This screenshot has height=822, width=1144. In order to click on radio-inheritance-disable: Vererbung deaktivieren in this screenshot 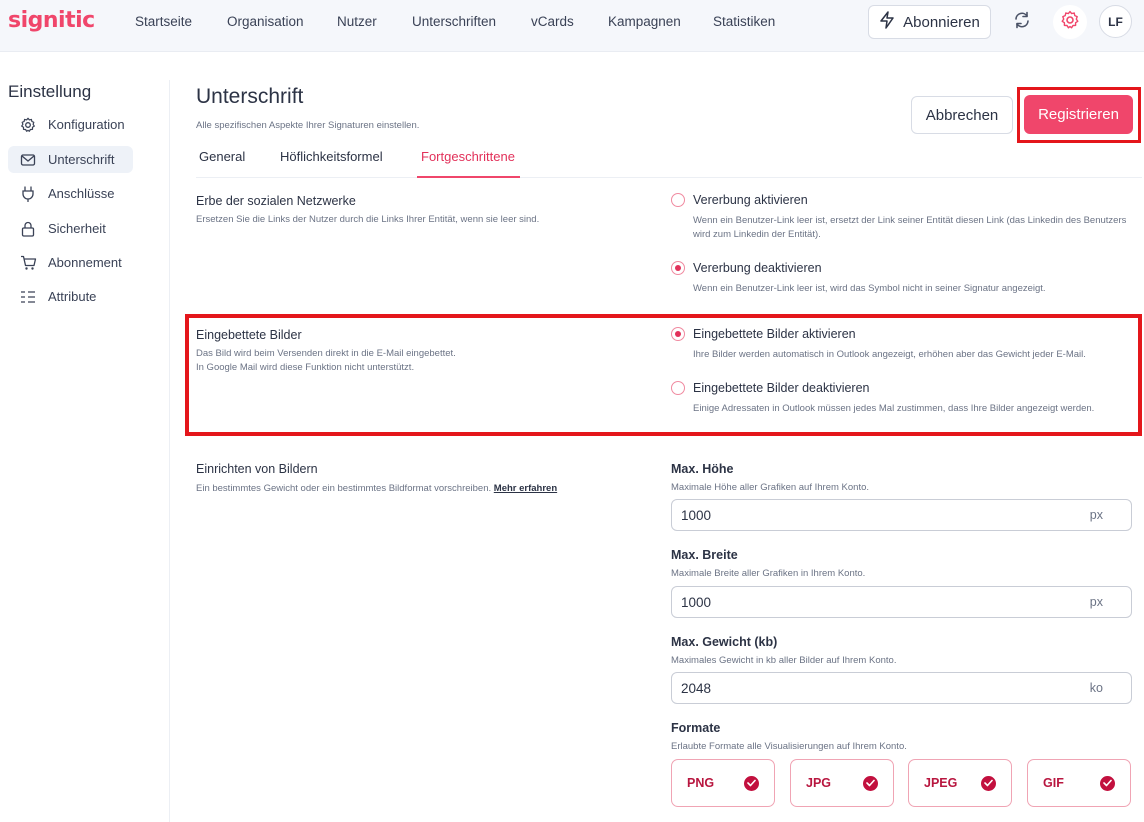, I will do `click(746, 268)`.